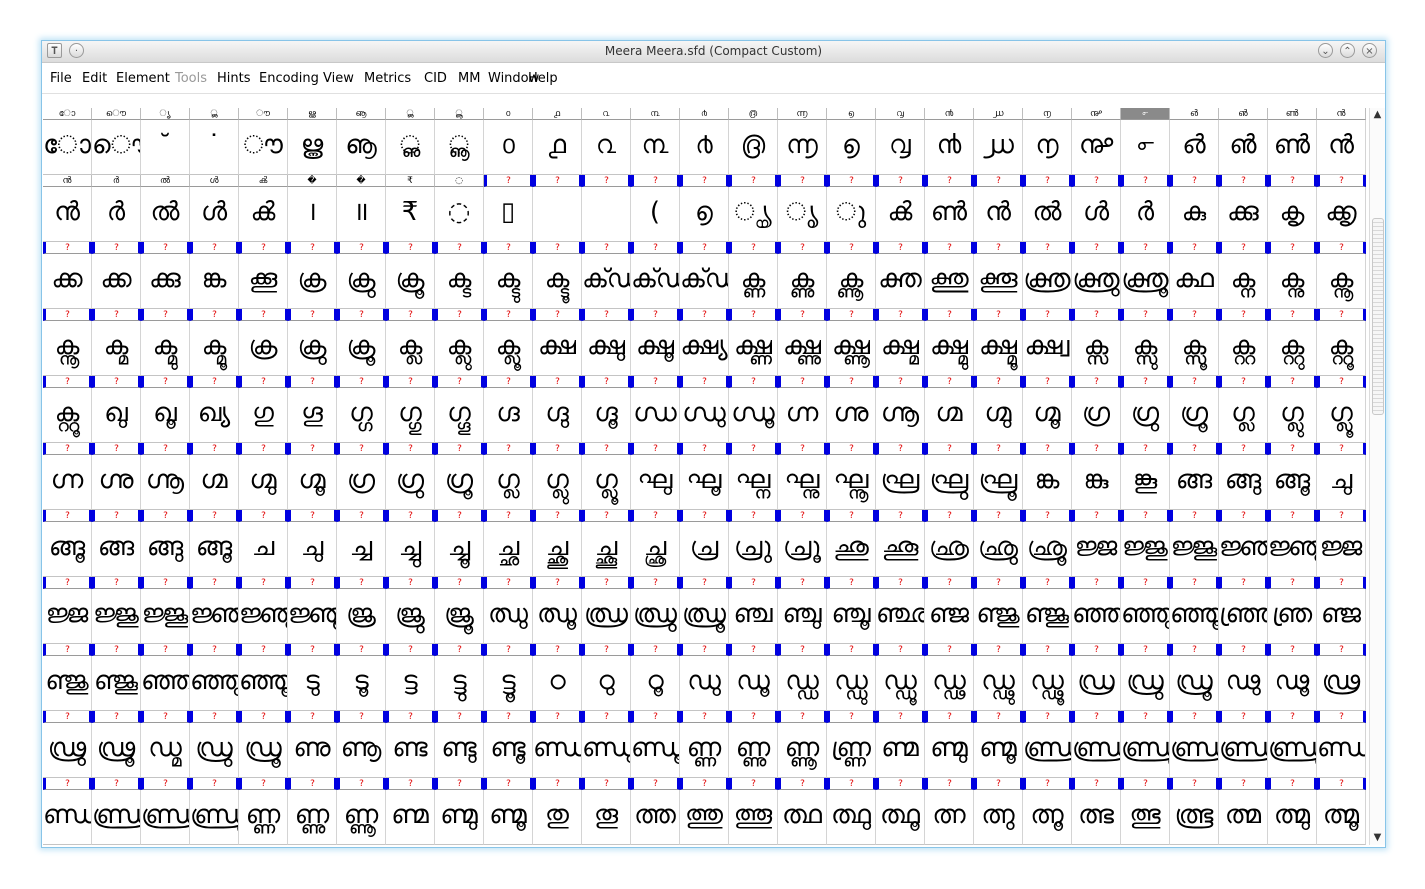  Describe the element at coordinates (67, 744) in the screenshot. I see `glyph-cell: ? ഢ്രു` at that location.